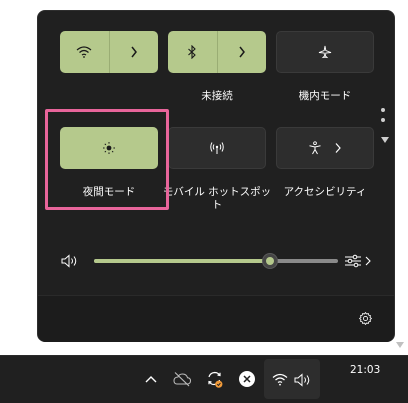 The height and width of the screenshot is (403, 408). I want to click on accessibility-icon, so click(315, 148).